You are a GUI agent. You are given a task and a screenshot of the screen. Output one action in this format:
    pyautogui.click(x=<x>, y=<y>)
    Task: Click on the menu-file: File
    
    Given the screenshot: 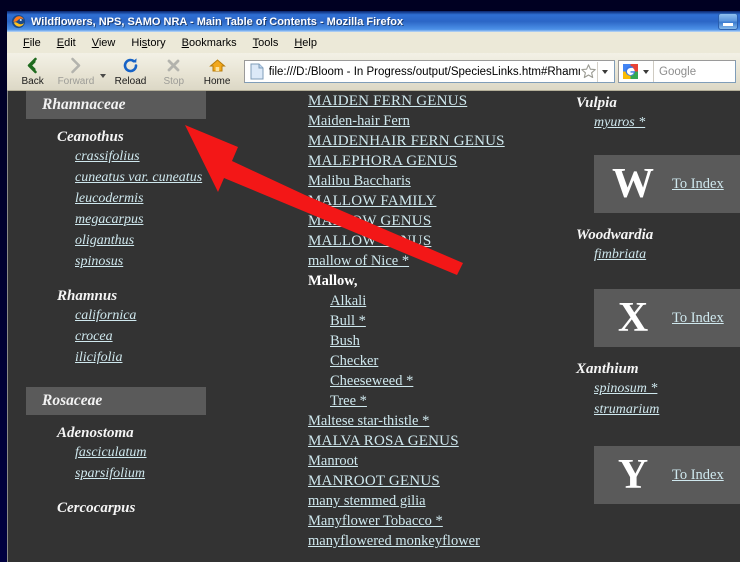 What is the action you would take?
    pyautogui.click(x=32, y=43)
    